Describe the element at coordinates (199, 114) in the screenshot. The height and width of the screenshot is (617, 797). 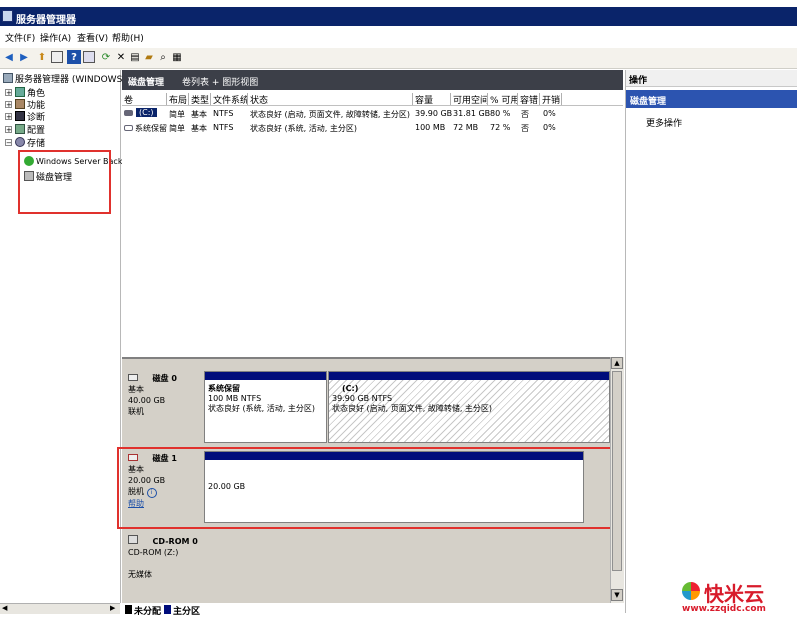
I see `cell-type: 基本` at that location.